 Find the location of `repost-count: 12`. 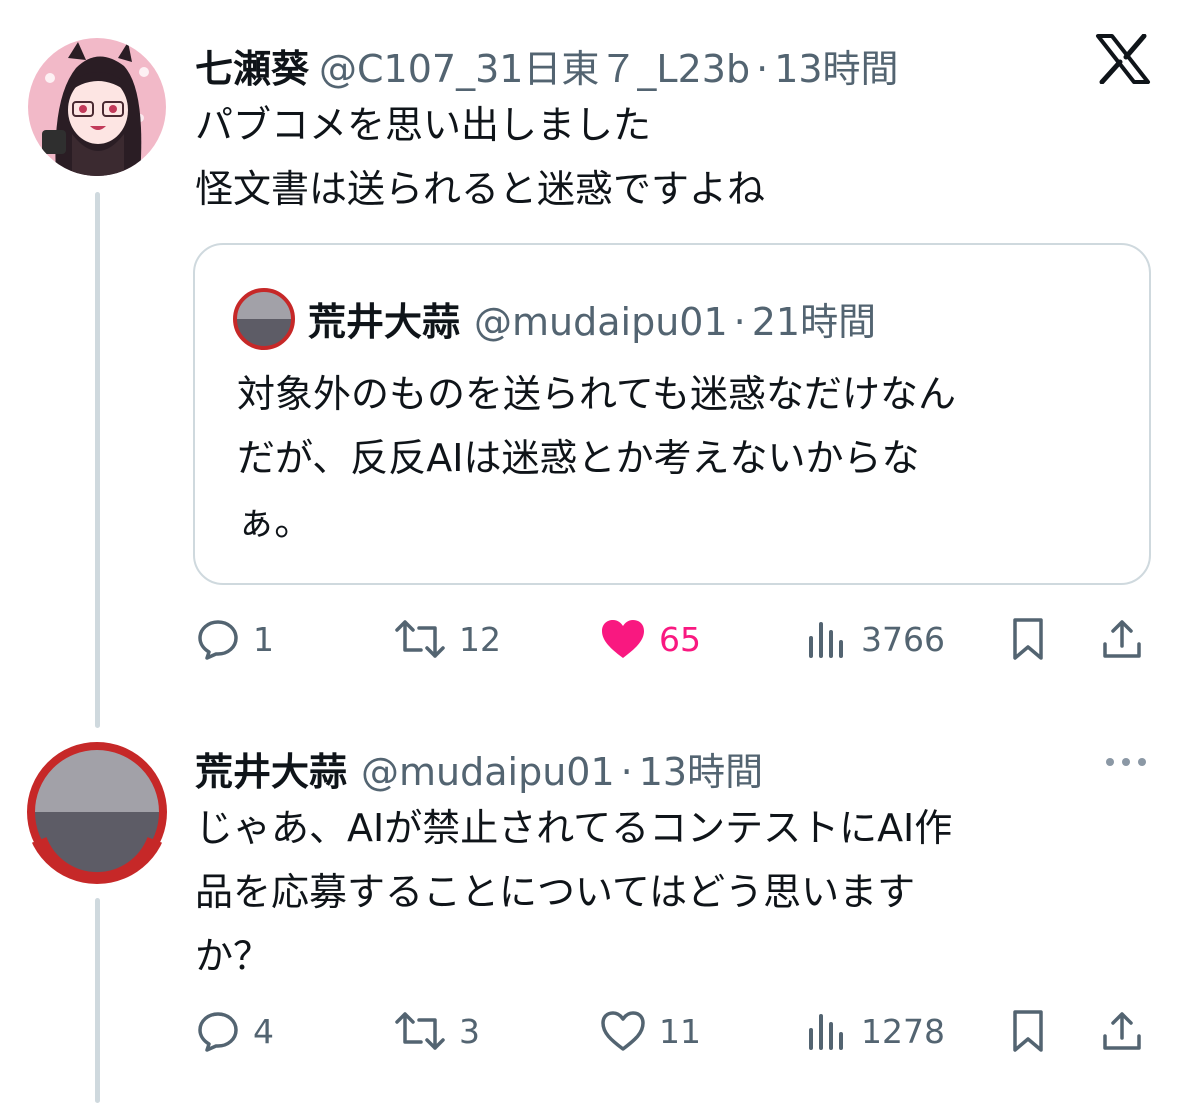

repost-count: 12 is located at coordinates (480, 639).